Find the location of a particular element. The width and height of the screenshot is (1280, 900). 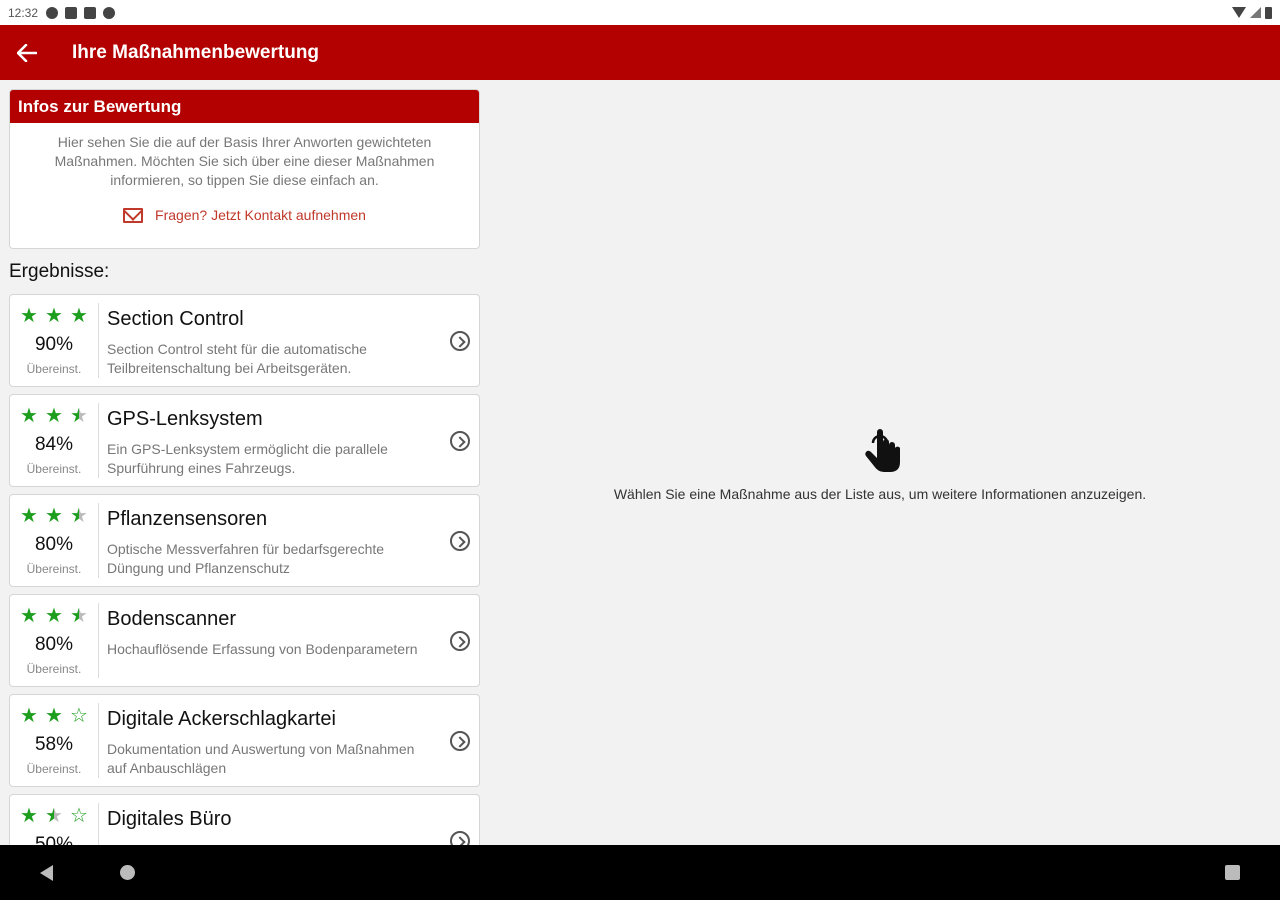

score-column: ★ ★ ☆ 58% Übereinst. is located at coordinates (54, 740).